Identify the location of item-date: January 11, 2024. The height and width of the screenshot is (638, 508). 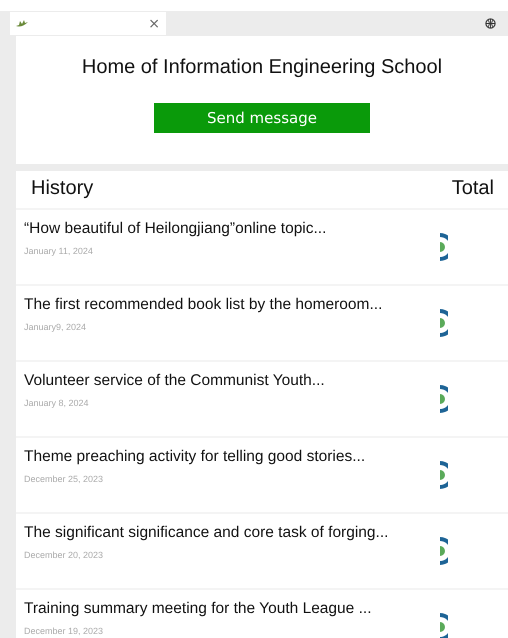
(59, 251).